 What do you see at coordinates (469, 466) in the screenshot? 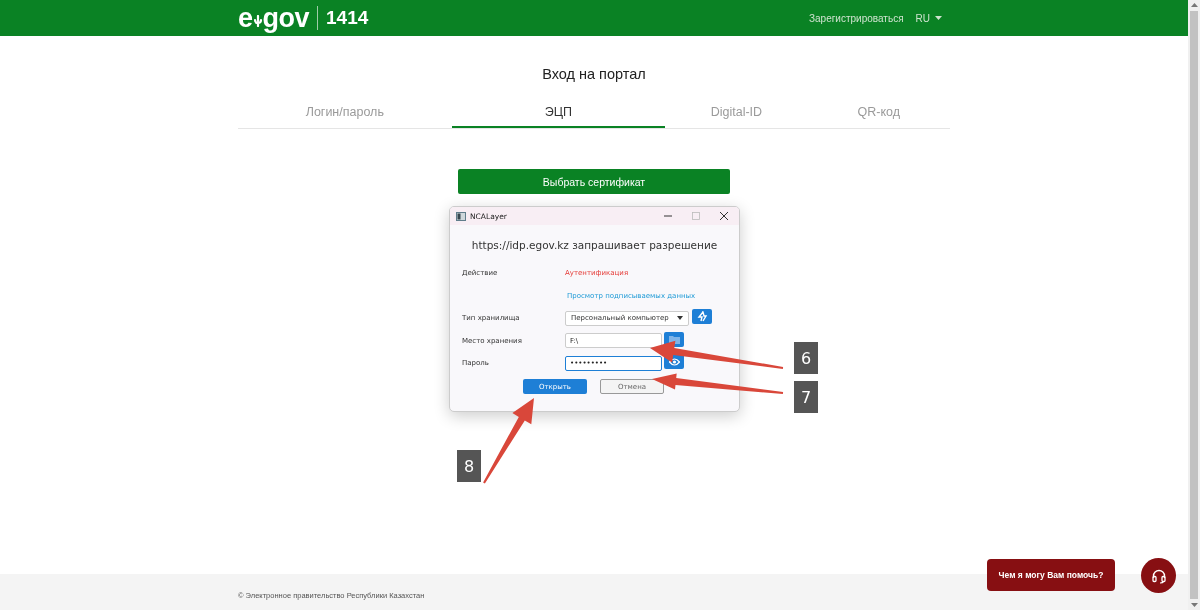
I see `step-number-label: 8` at bounding box center [469, 466].